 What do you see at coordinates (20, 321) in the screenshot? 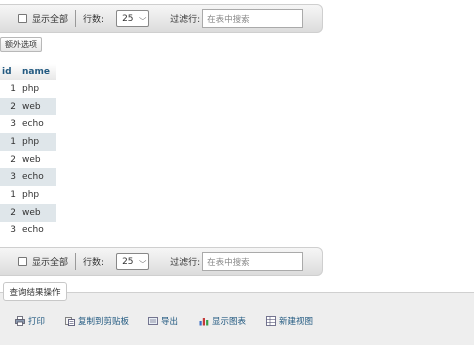
I see `print-icon` at bounding box center [20, 321].